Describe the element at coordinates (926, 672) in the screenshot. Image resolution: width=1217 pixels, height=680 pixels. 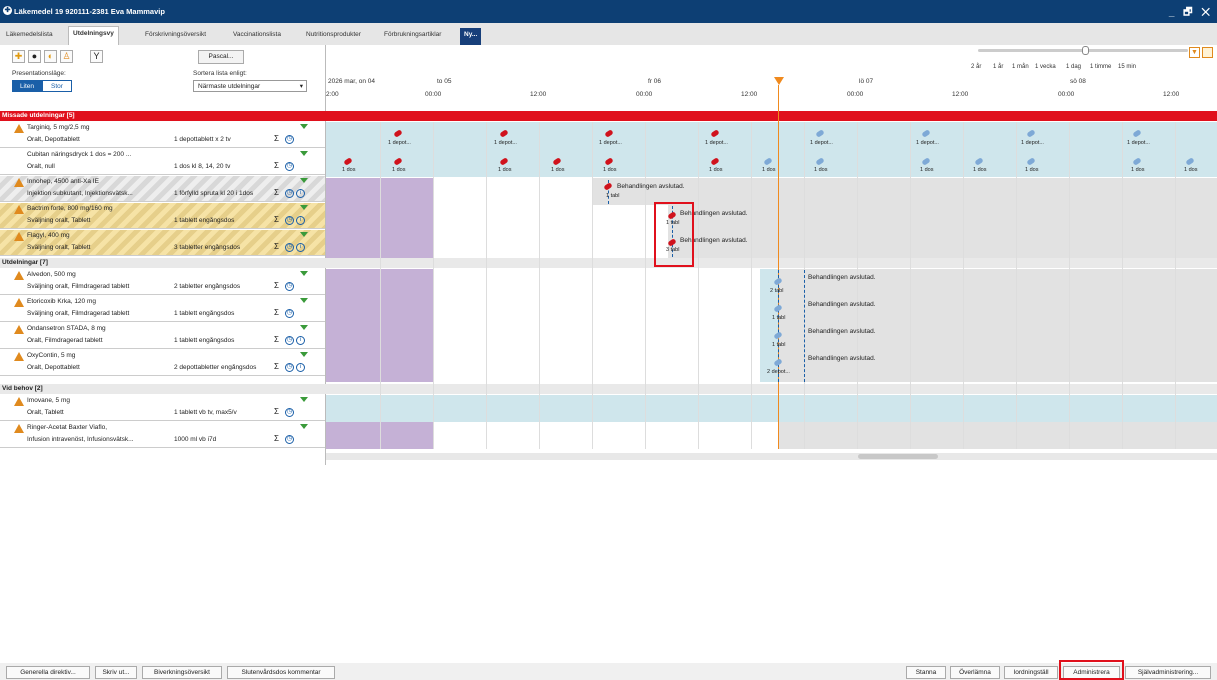
I see `stanna-button: Stanna` at that location.